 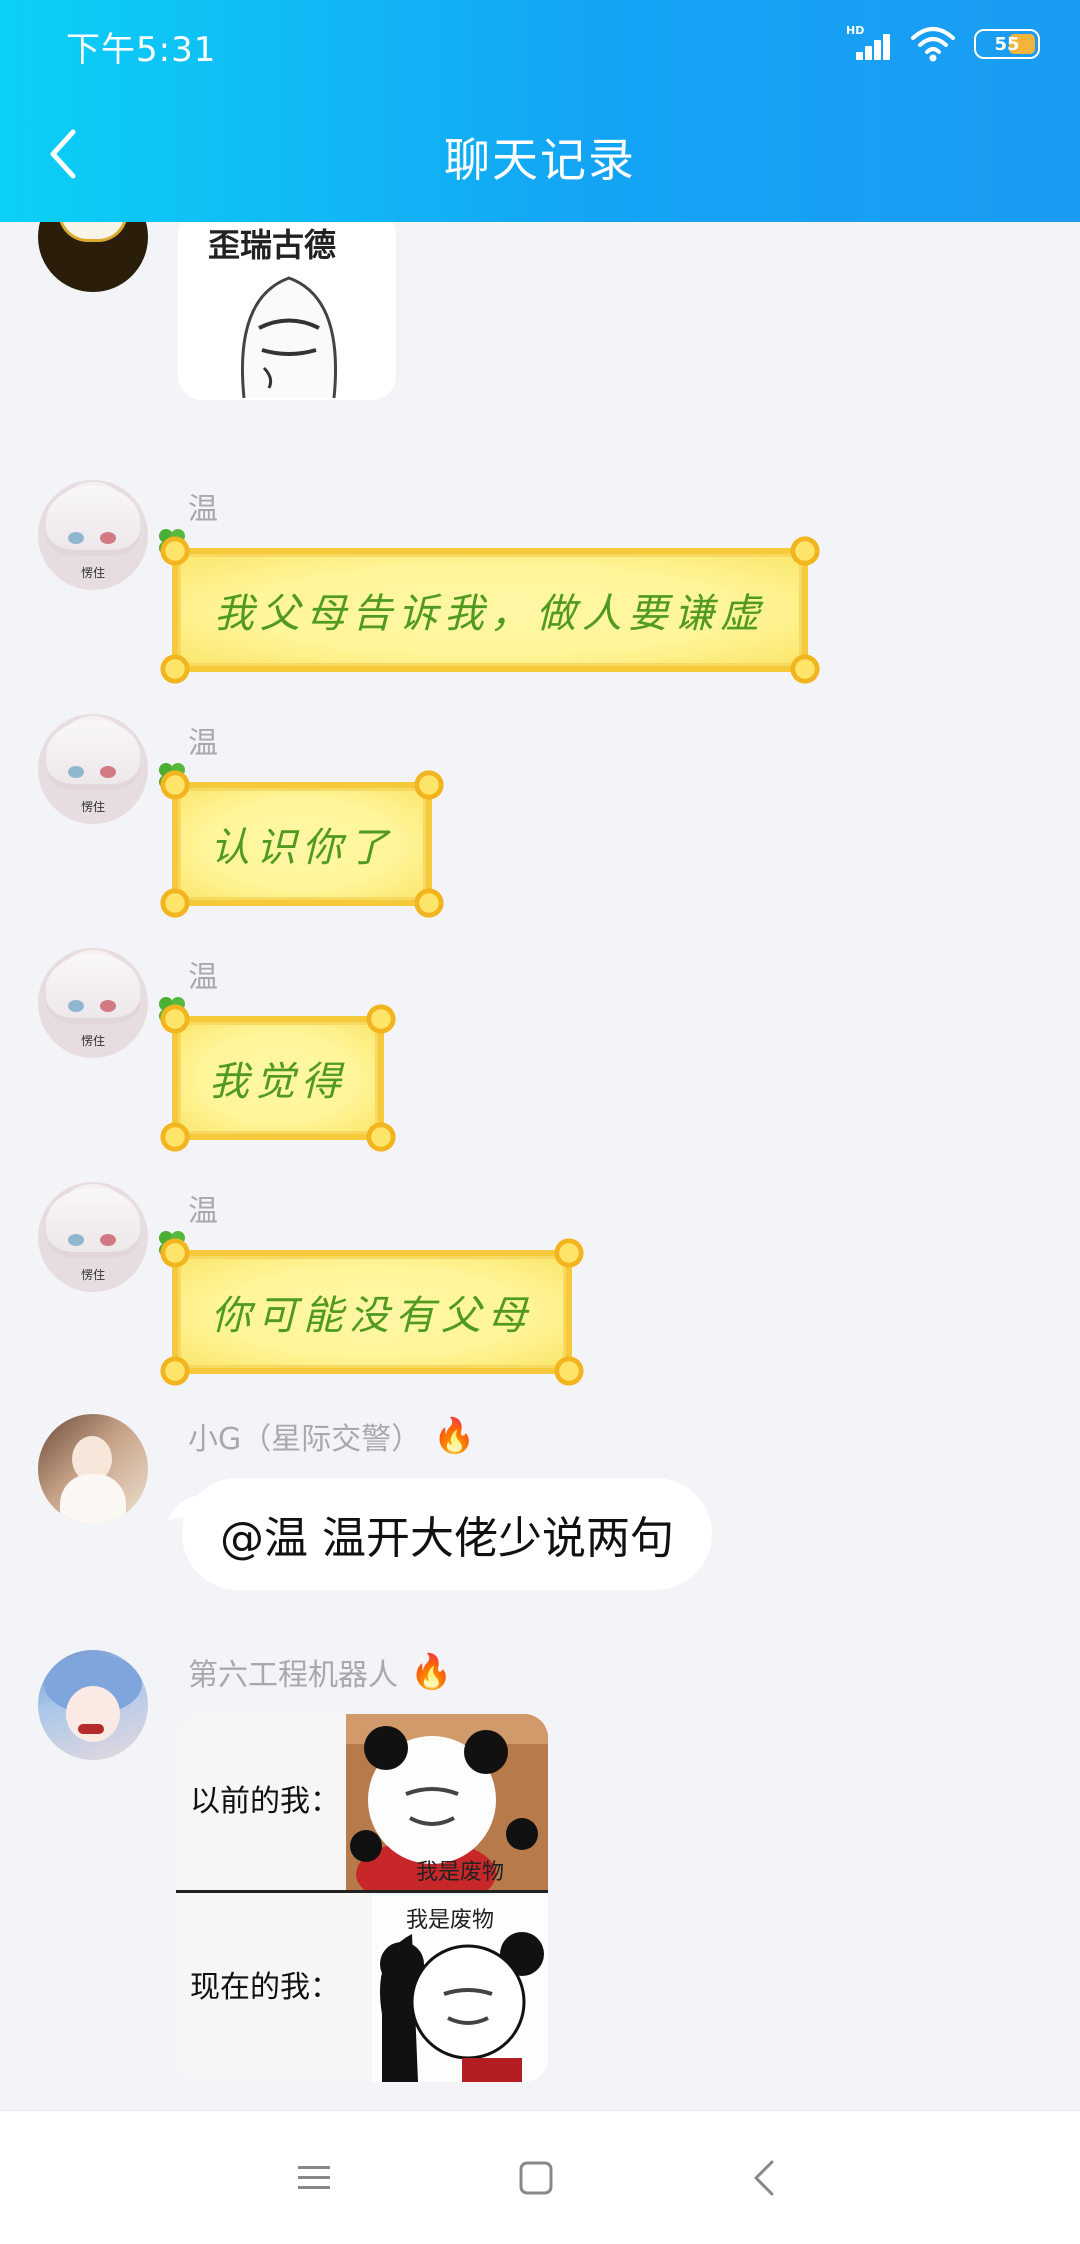 I want to click on system-back-button, so click(x=764, y=2178).